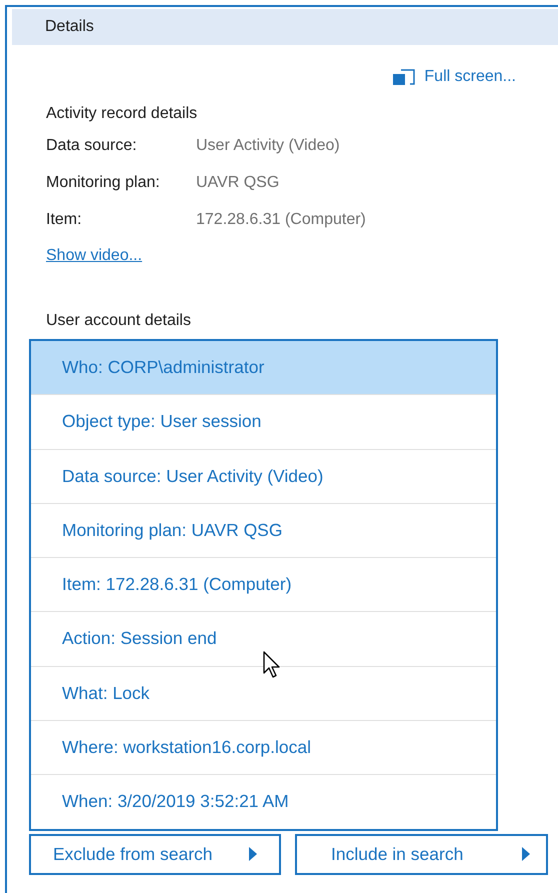  Describe the element at coordinates (263, 747) in the screenshot. I see `list-item: Where: workstation16.corp.local` at that location.